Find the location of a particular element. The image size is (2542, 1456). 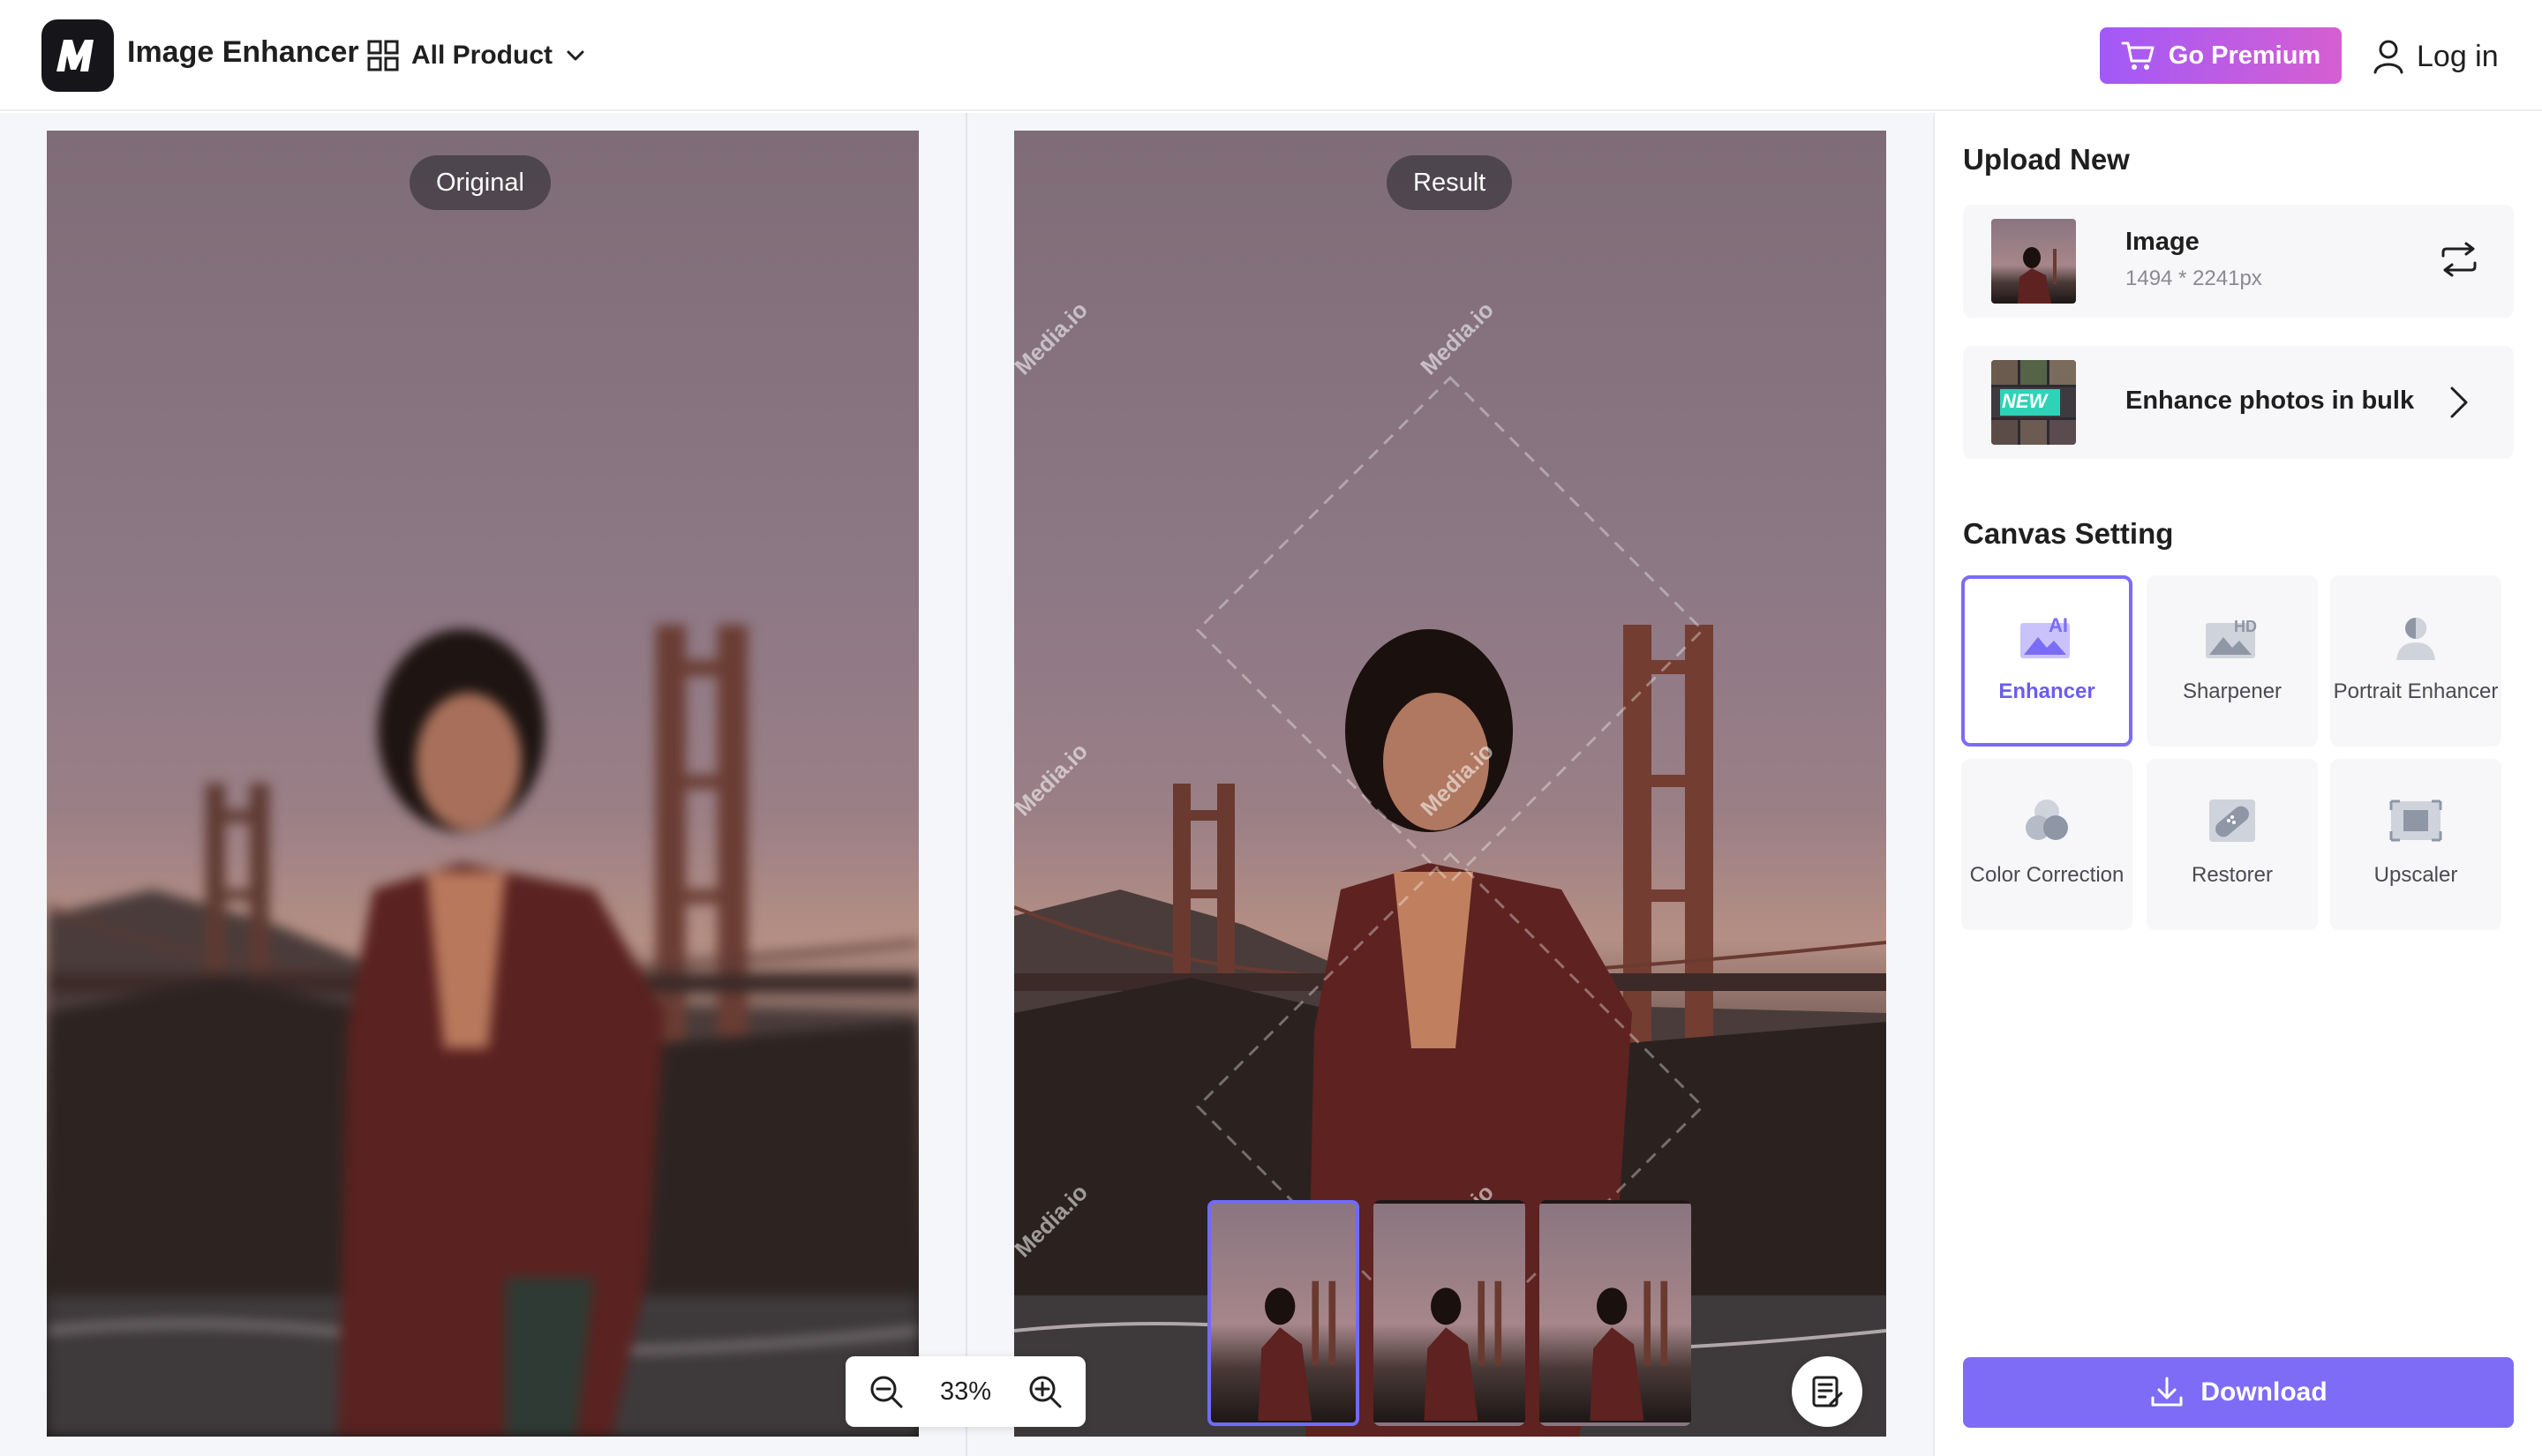

zoom-out-button is located at coordinates (886, 1391).